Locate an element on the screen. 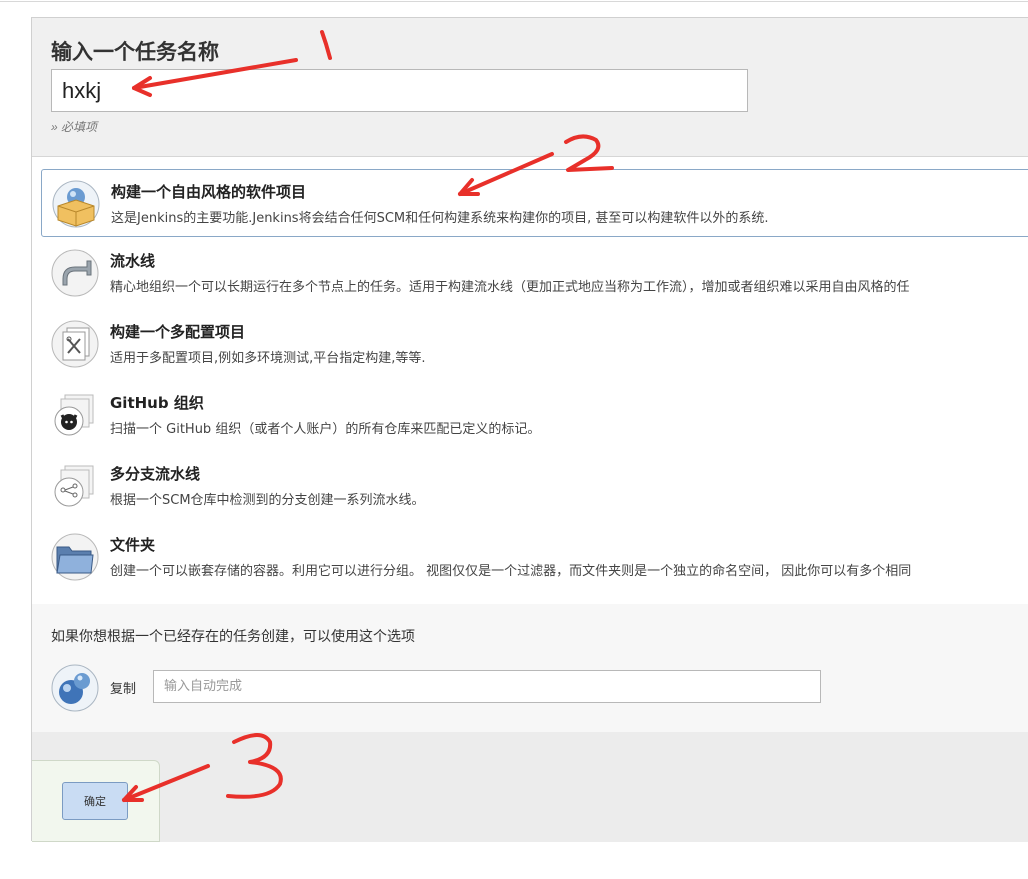 The width and height of the screenshot is (1028, 879). item-type-name: GitHub 组织 is located at coordinates (157, 403).